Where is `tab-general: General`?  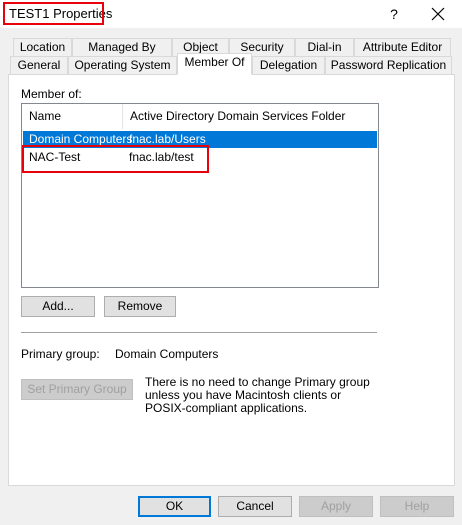 tab-general: General is located at coordinates (39, 65).